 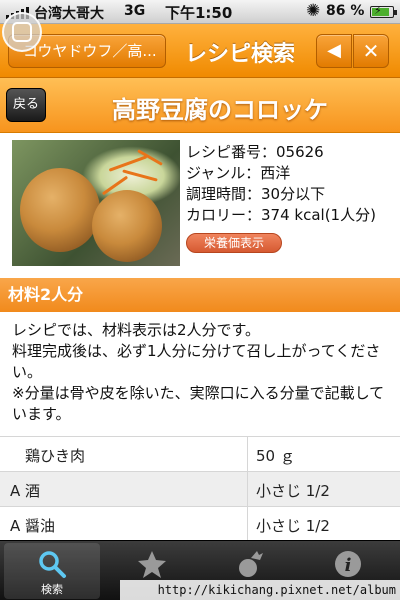 I want to click on ingredient-name: A 酒, so click(x=25, y=491).